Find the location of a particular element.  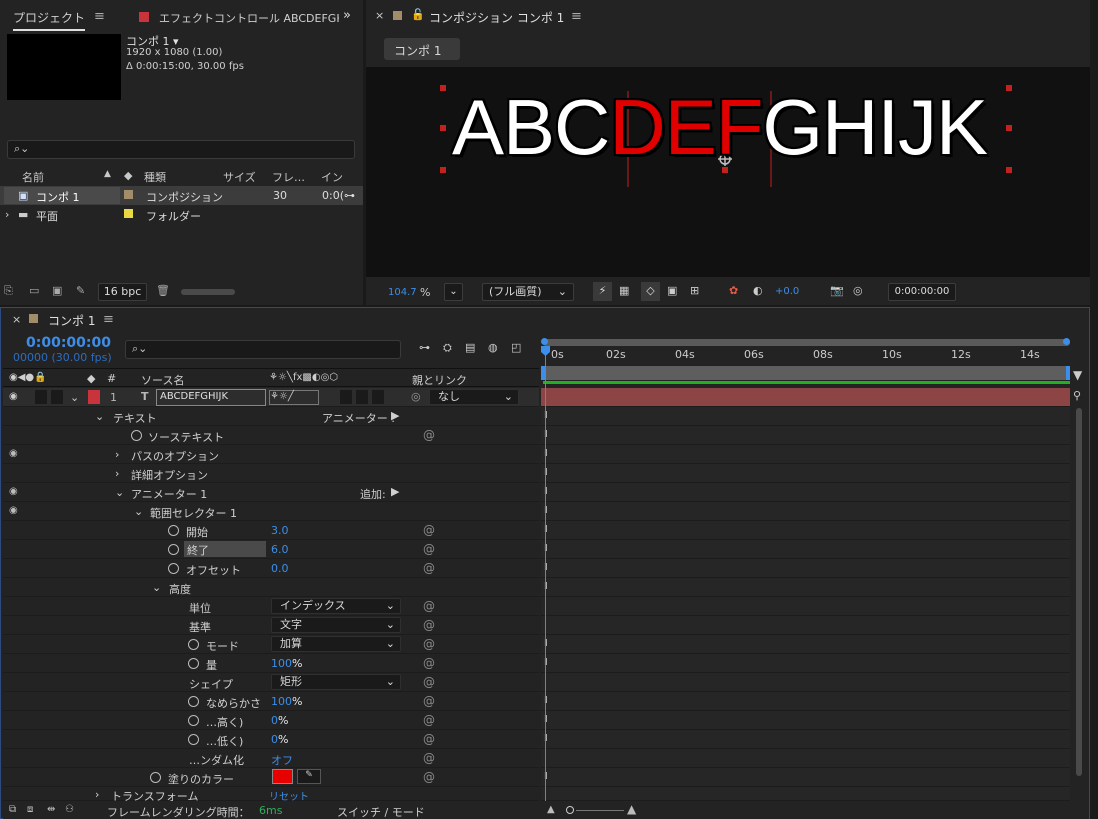

prop-value-group: 0% is located at coordinates (279, 720).